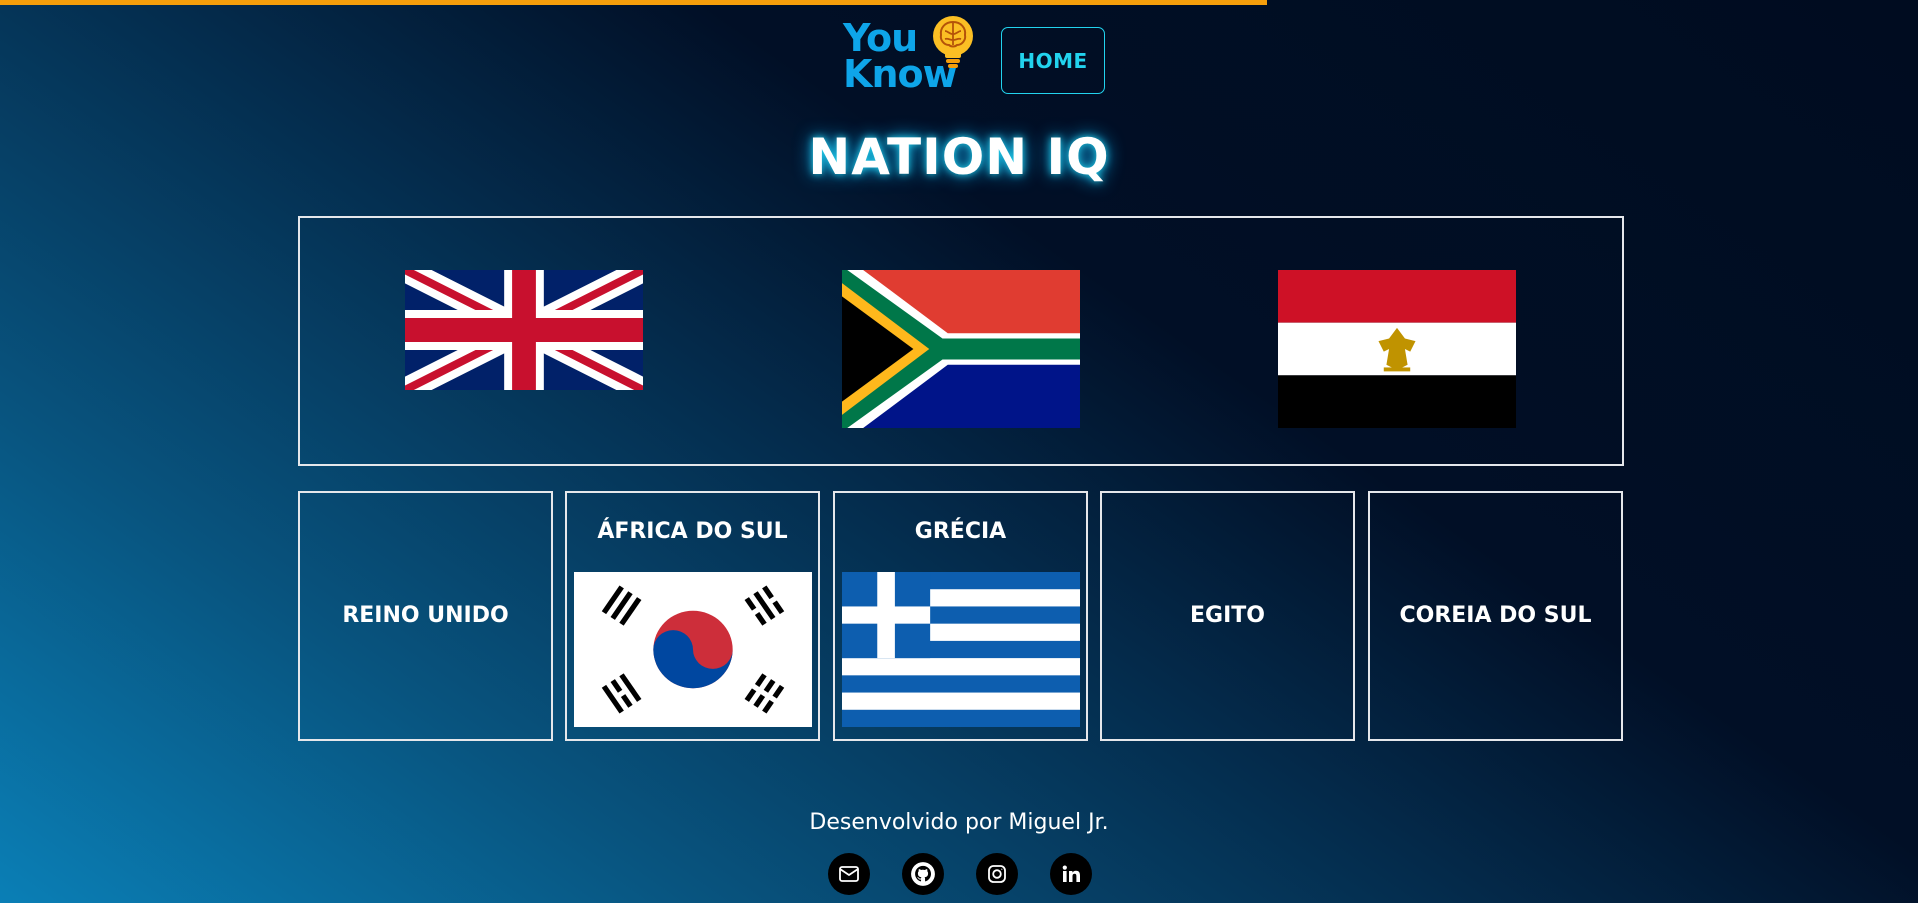  What do you see at coordinates (693, 649) in the screenshot?
I see `south-korea-flag` at bounding box center [693, 649].